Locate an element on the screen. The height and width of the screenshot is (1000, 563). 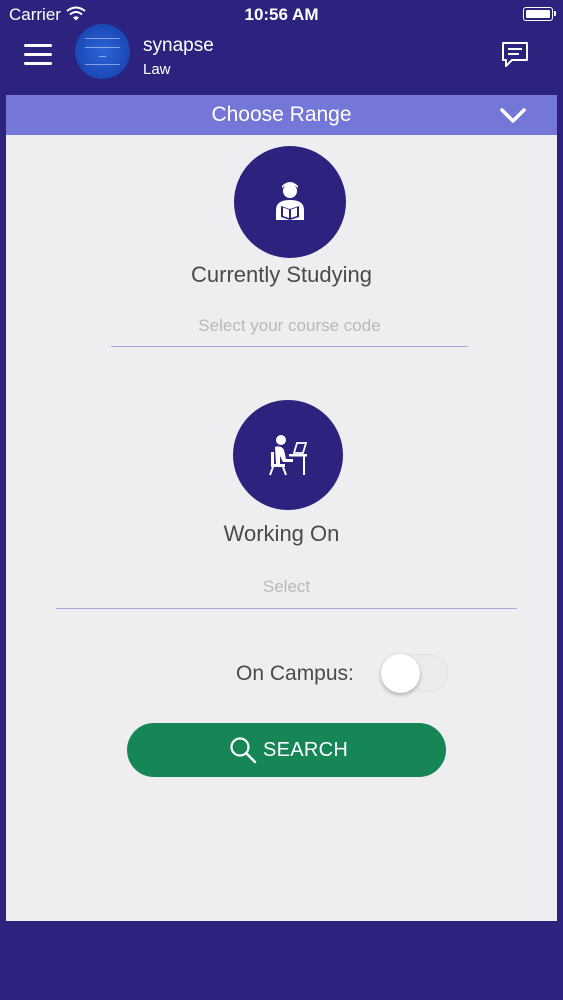
toggle-knob is located at coordinates (400, 673).